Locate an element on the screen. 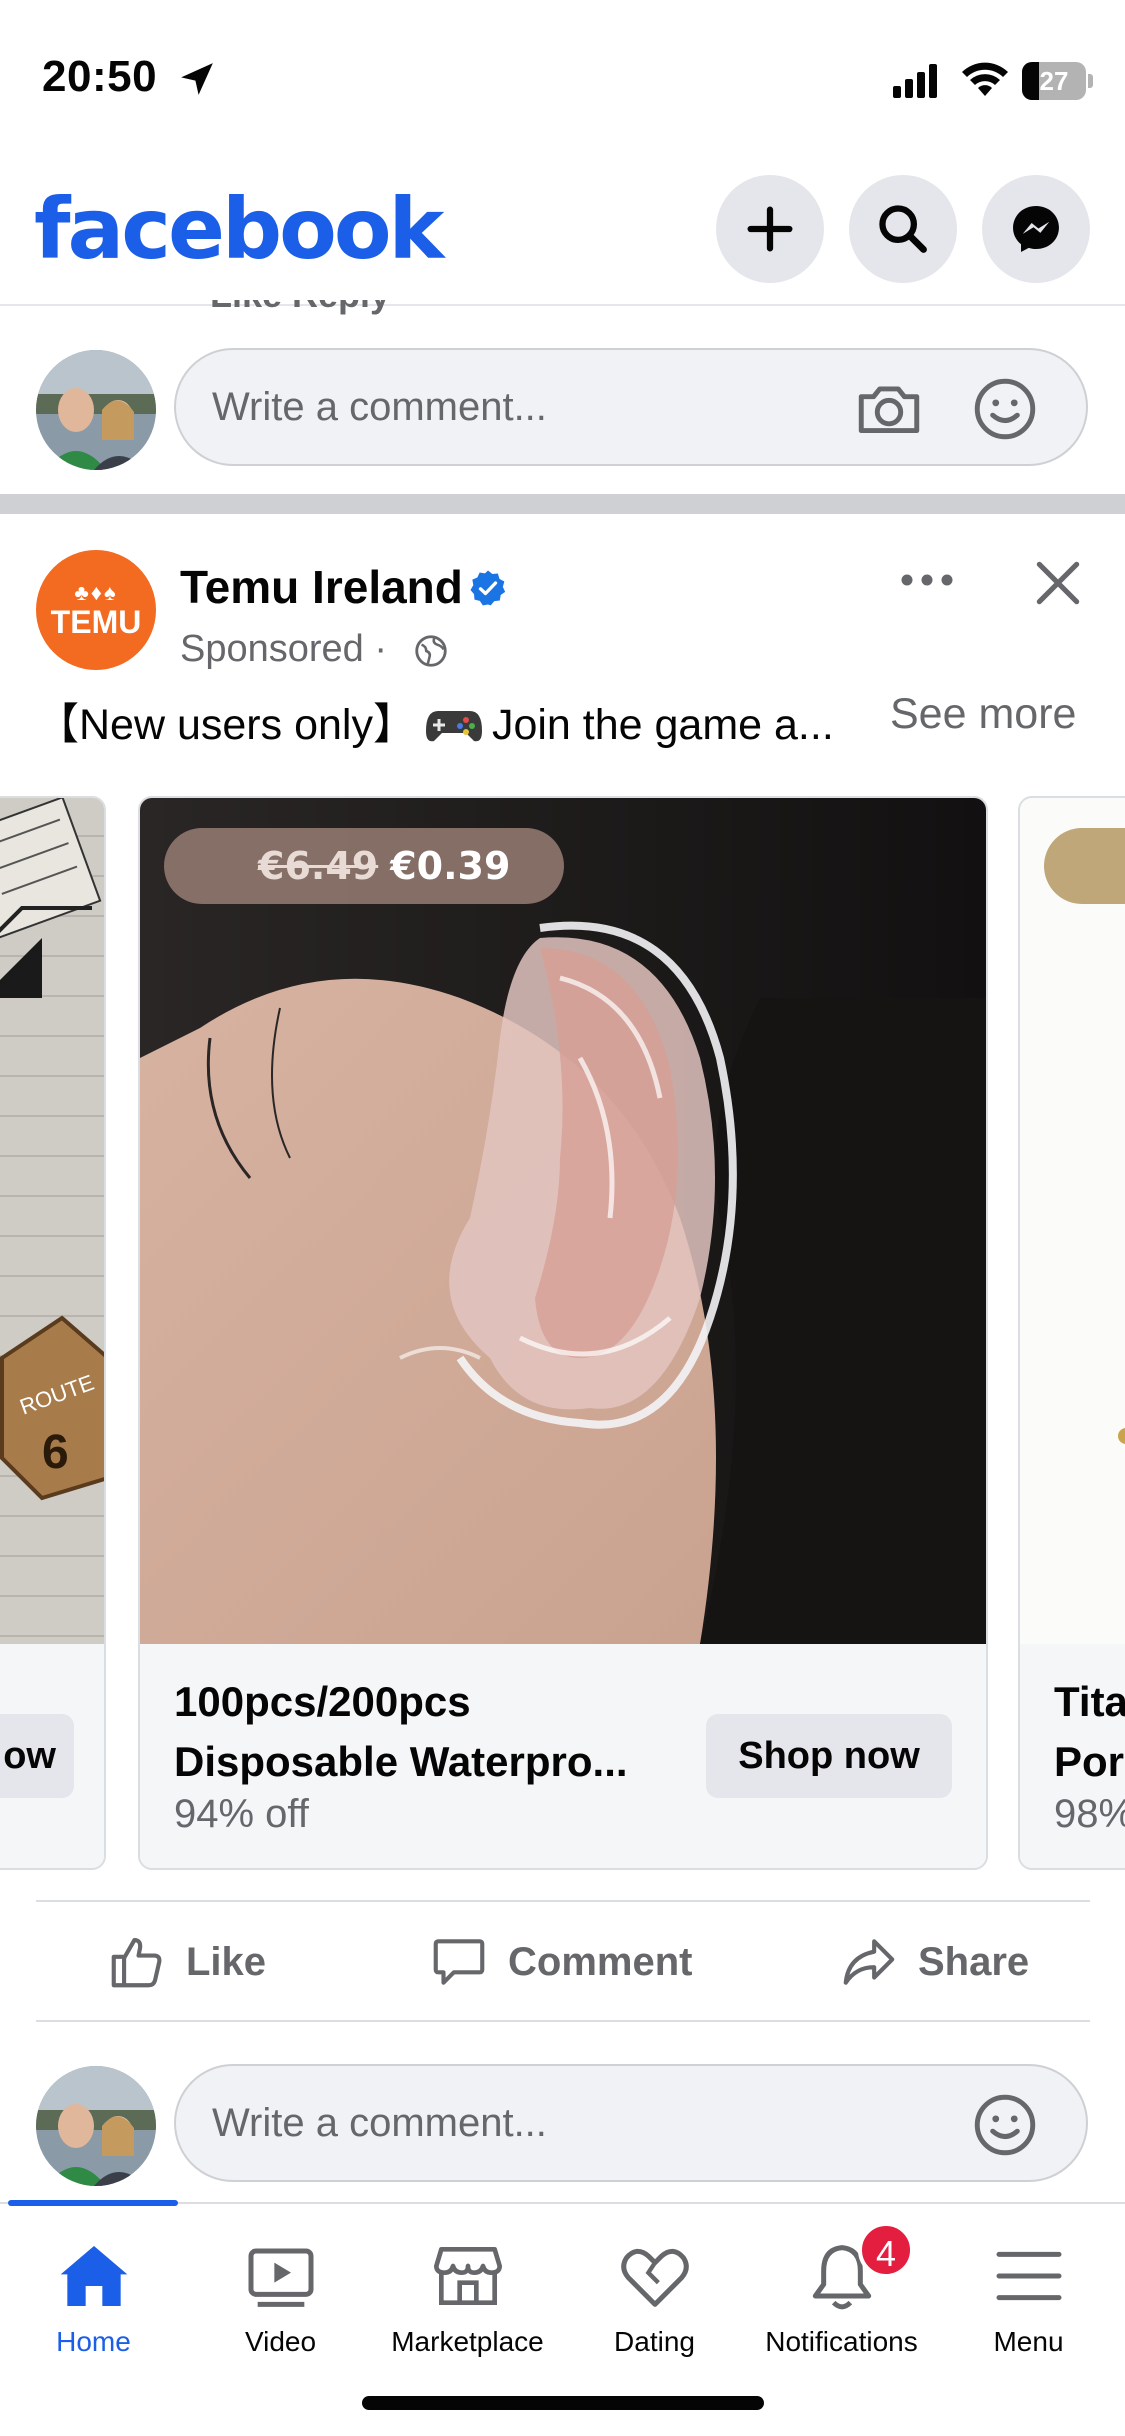 The height and width of the screenshot is (2436, 1125). game-controller-icon is located at coordinates (453, 726).